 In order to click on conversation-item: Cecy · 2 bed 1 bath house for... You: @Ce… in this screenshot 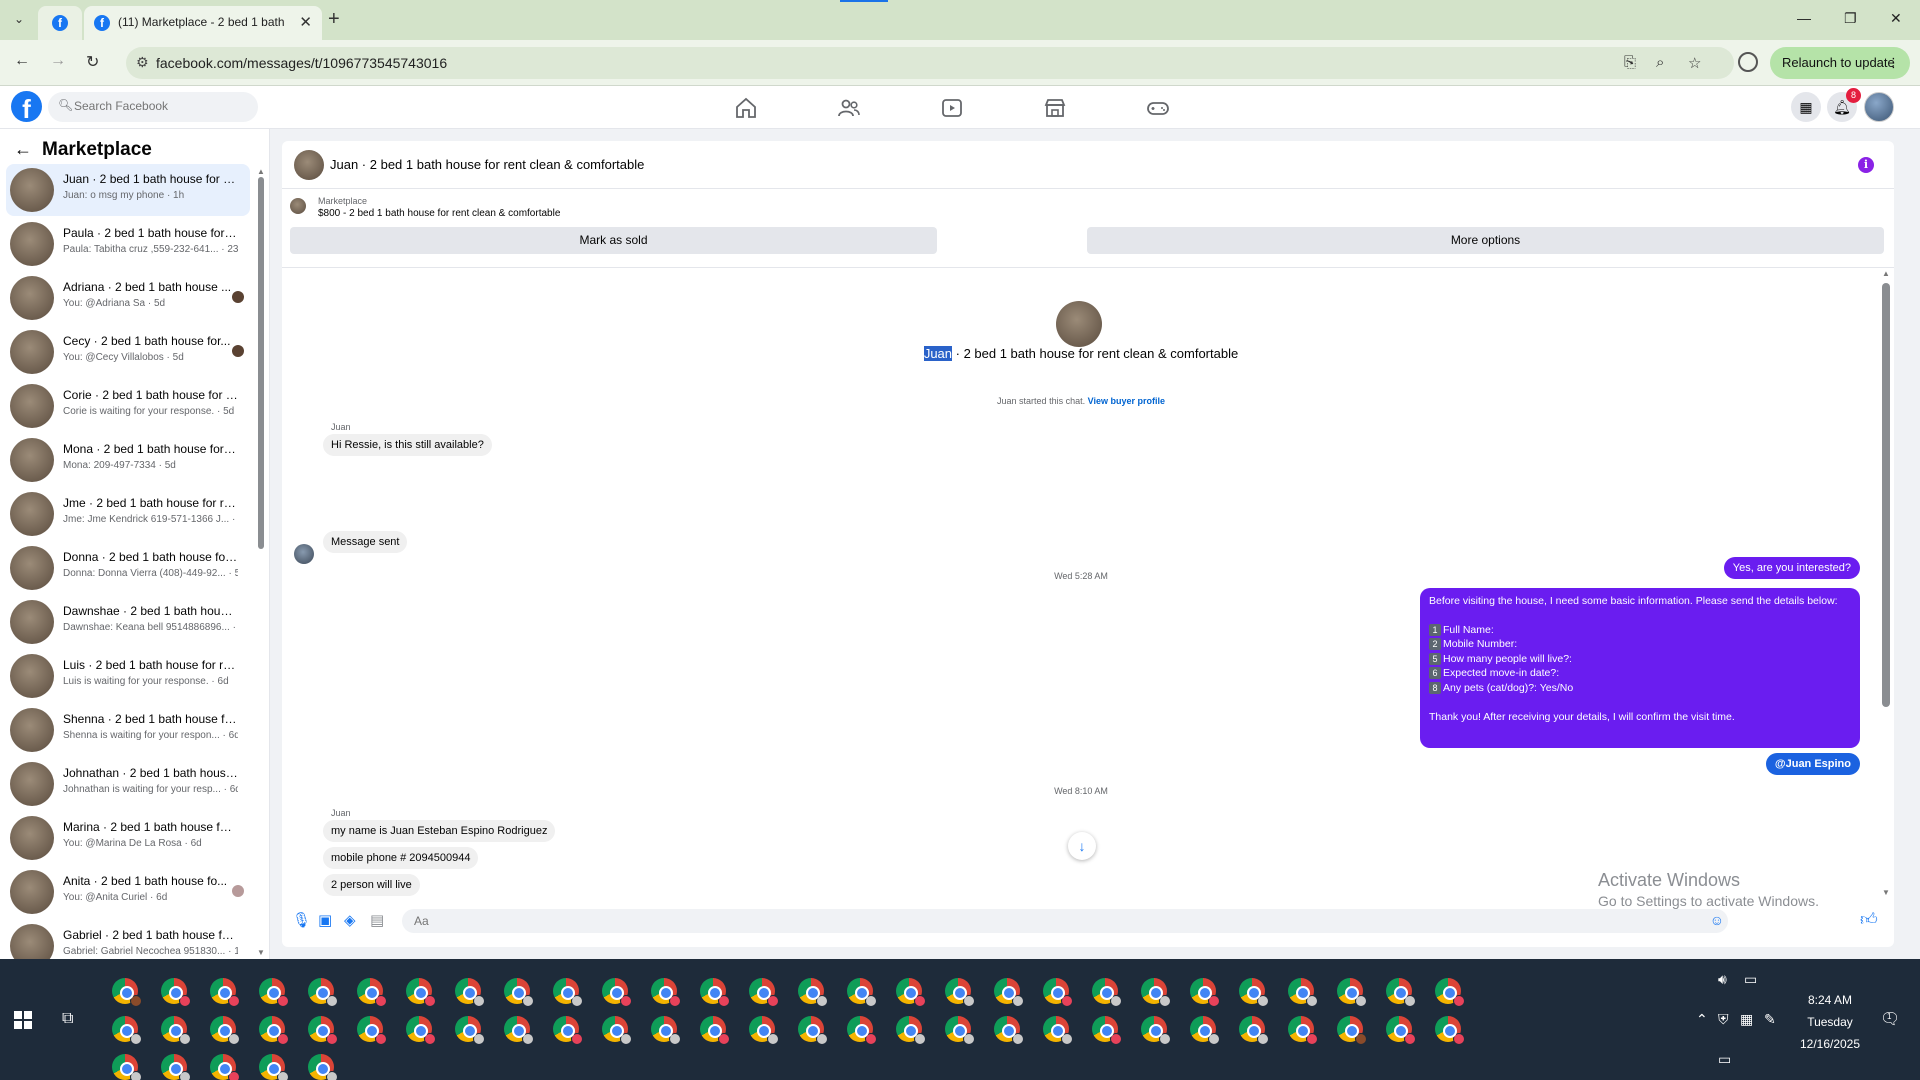, I will do `click(128, 352)`.